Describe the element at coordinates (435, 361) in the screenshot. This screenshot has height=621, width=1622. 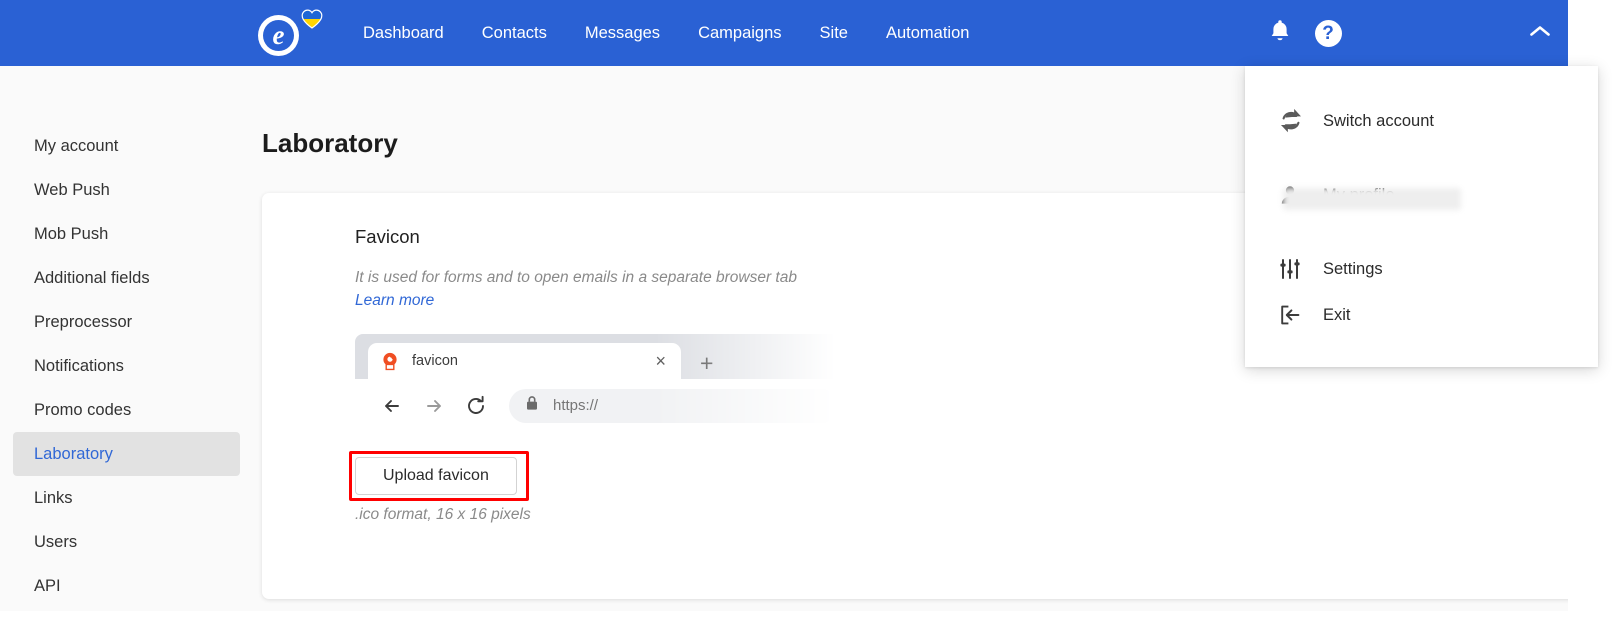
I see `browser-tab-title: favicon` at that location.